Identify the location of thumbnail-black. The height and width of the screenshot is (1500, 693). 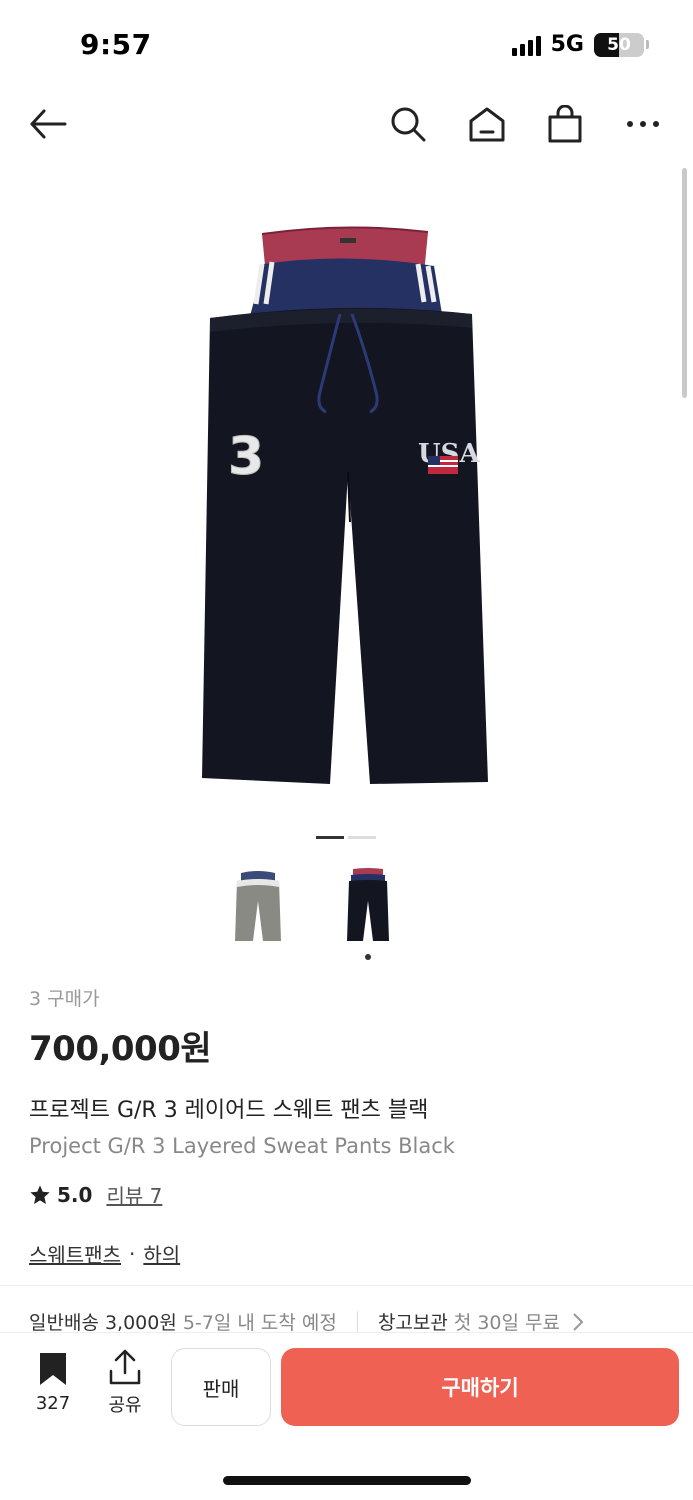
(368, 910).